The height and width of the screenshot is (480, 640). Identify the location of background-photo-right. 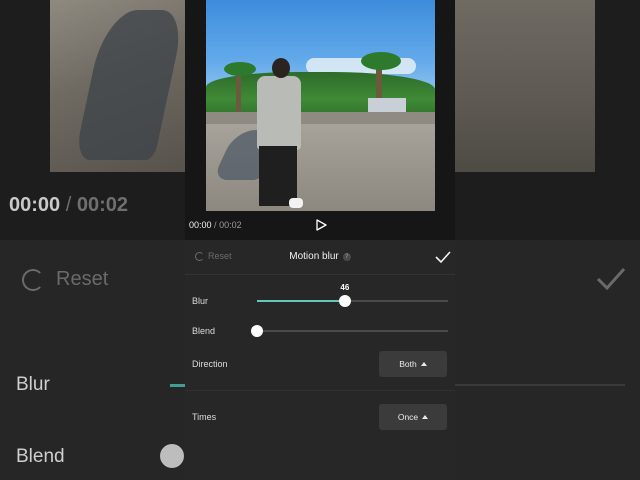
(525, 86).